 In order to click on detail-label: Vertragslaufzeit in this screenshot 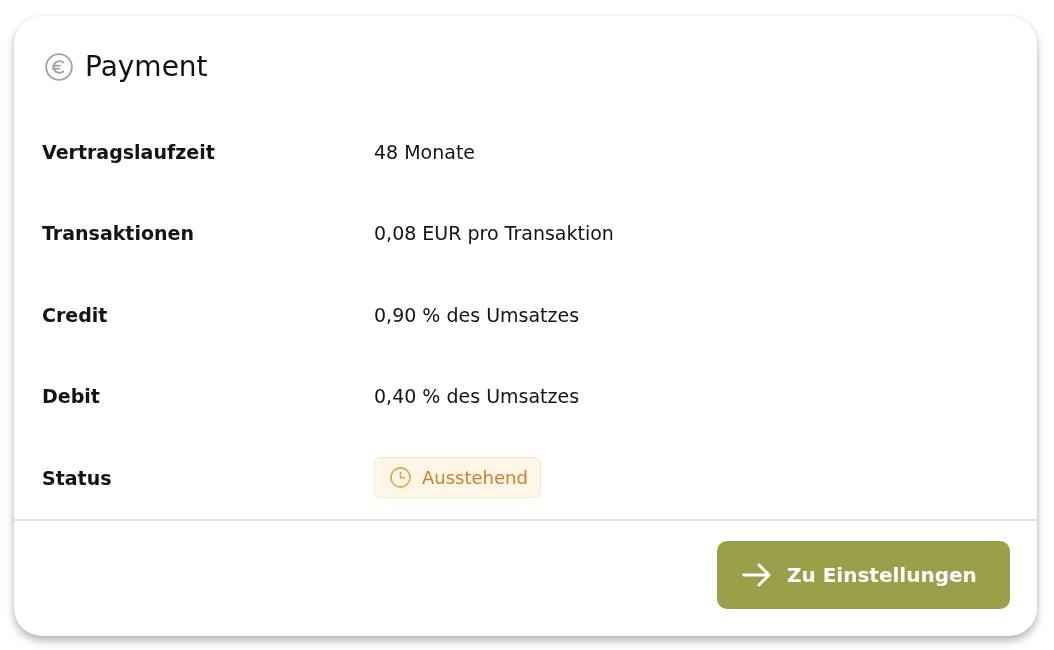, I will do `click(128, 151)`.